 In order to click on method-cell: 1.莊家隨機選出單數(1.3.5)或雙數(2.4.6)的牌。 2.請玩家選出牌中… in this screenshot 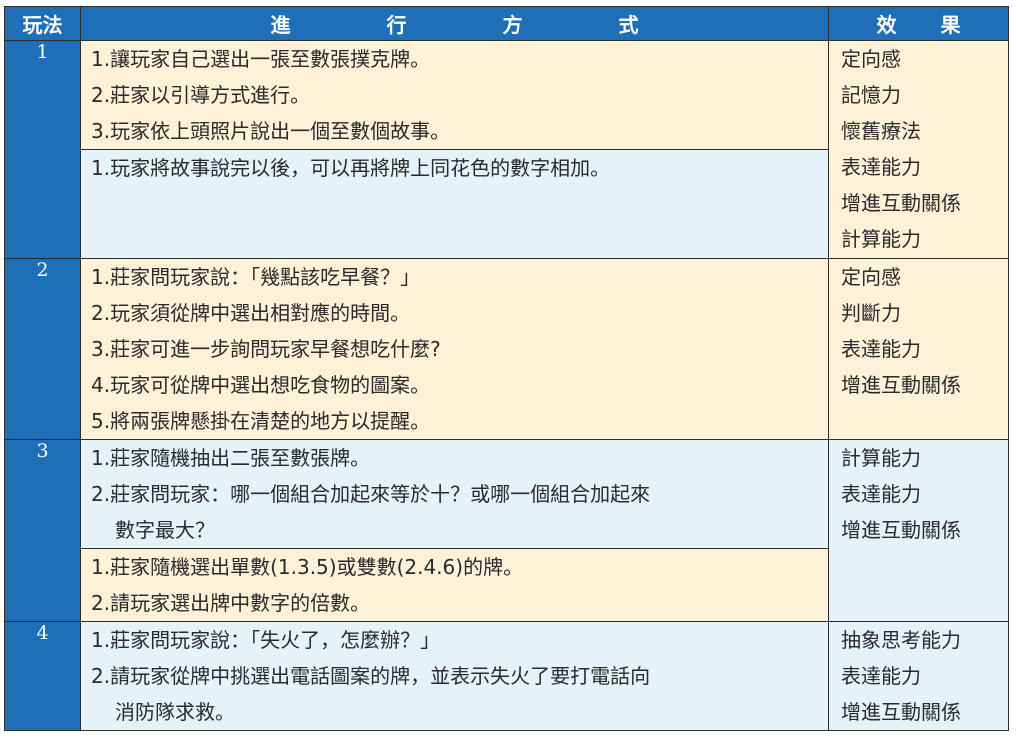, I will do `click(454, 585)`.